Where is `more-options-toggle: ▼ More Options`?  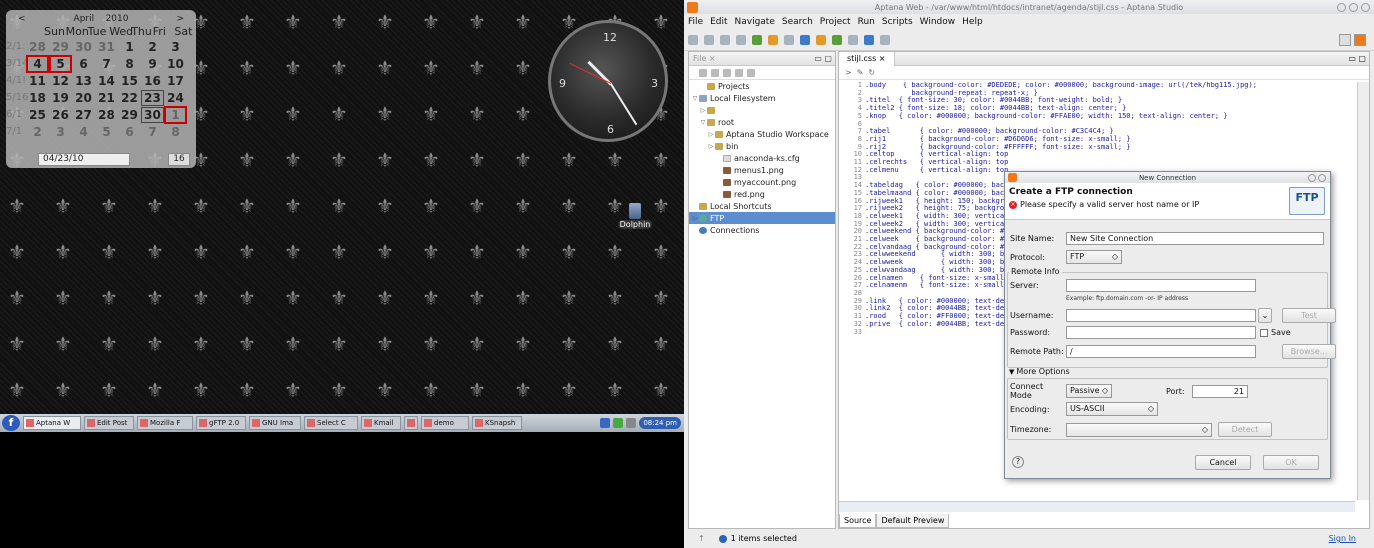
more-options-toggle: ▼ More Options is located at coordinates (1039, 371).